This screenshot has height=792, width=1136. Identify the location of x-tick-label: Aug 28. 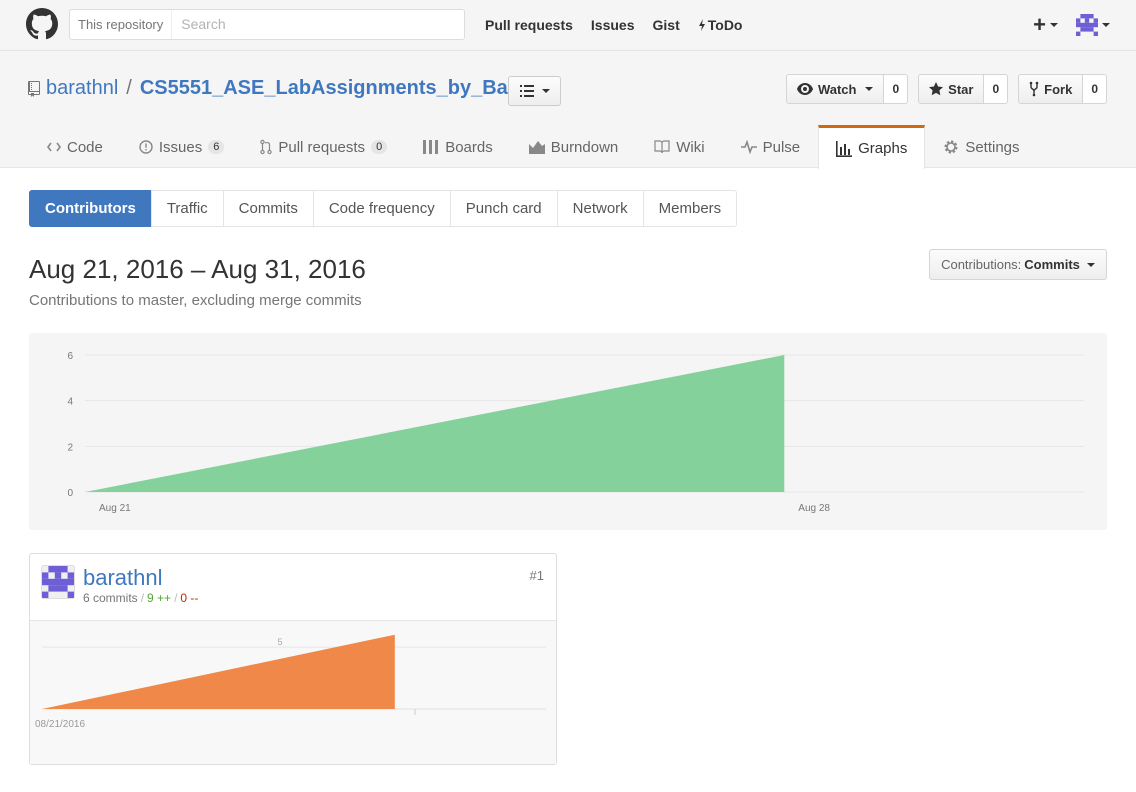
(814, 508).